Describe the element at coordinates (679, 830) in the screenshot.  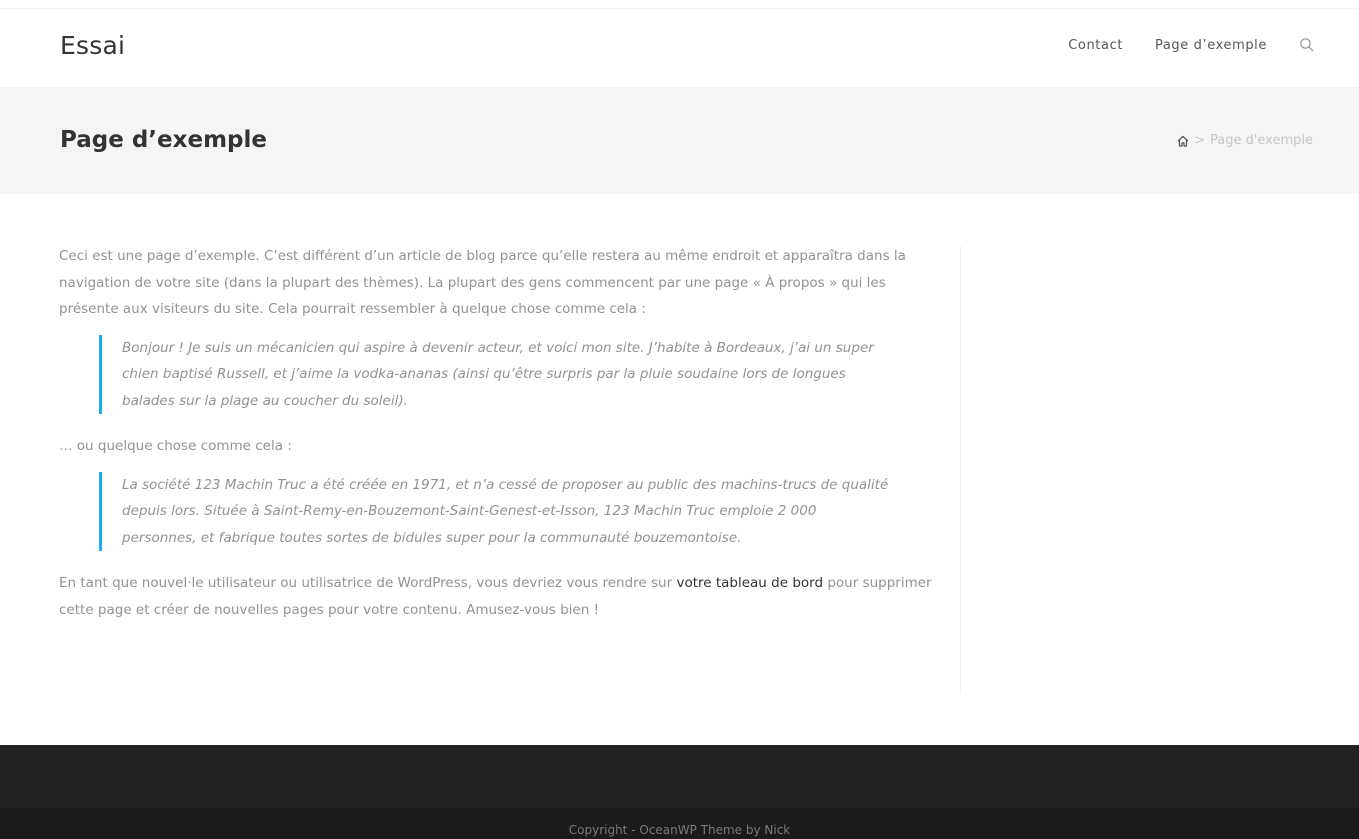
I see `copyright-text: Copyright - OceanWP Theme by Nick` at that location.